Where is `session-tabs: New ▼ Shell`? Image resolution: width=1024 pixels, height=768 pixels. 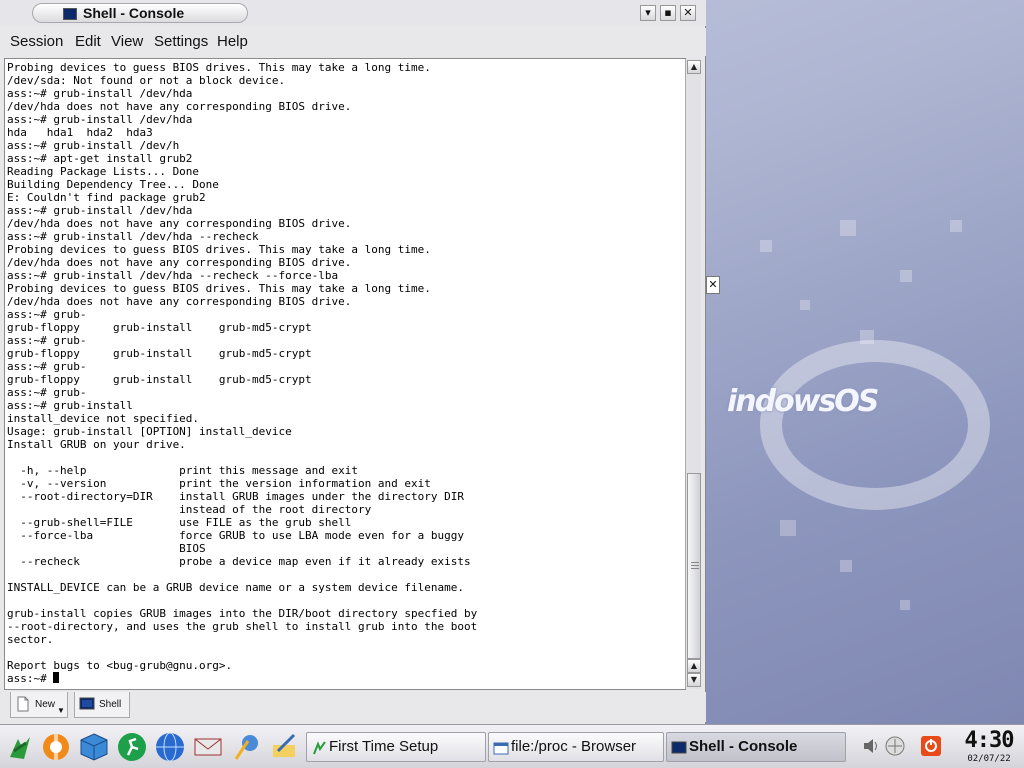
session-tabs: New ▼ Shell is located at coordinates (353, 707).